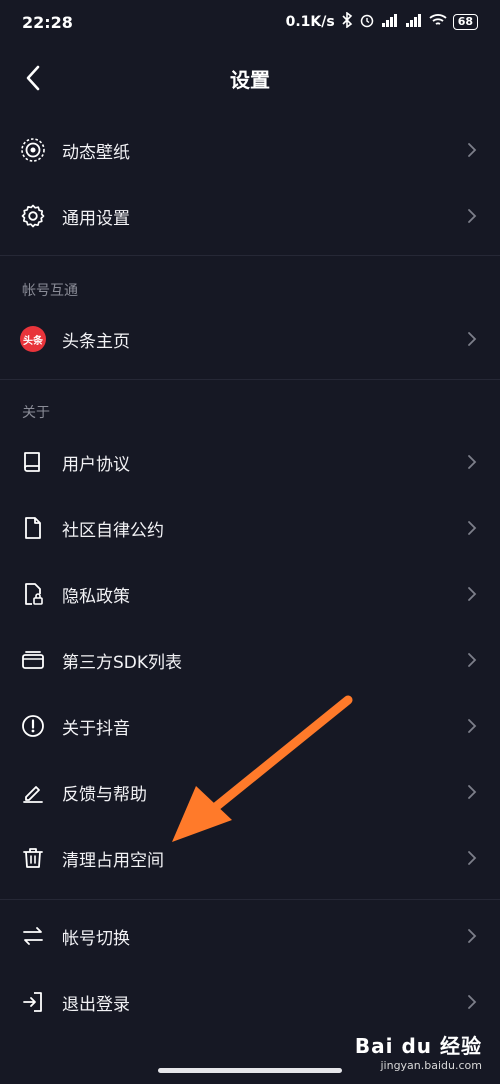 This screenshot has width=500, height=1084. What do you see at coordinates (33, 462) in the screenshot?
I see `book-icon` at bounding box center [33, 462].